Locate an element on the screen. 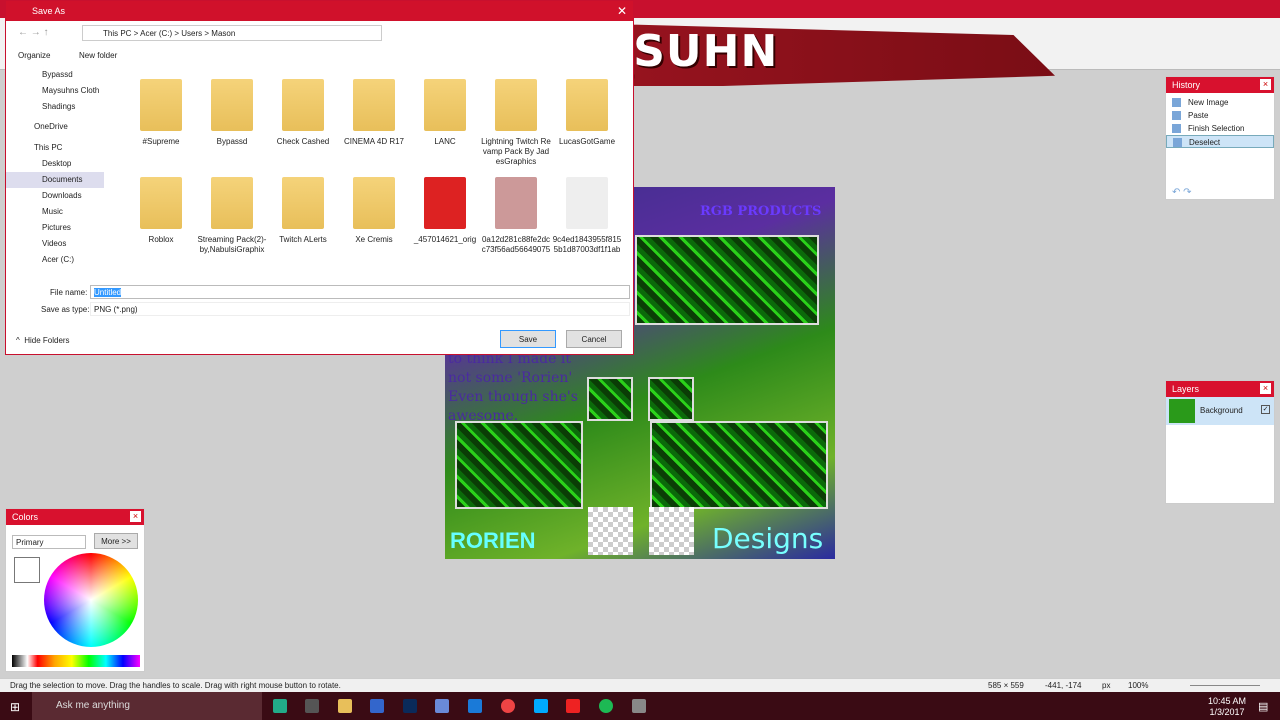  tree-item: Acer (C:) is located at coordinates (55, 260).